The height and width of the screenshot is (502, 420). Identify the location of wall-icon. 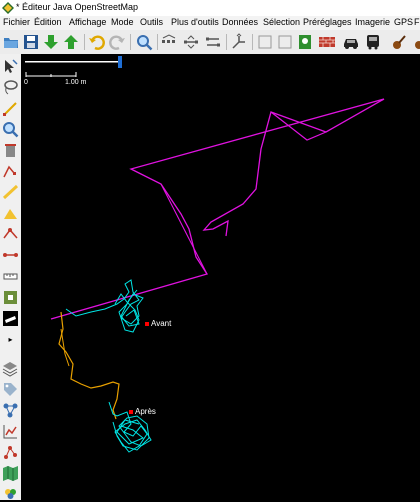
(327, 42).